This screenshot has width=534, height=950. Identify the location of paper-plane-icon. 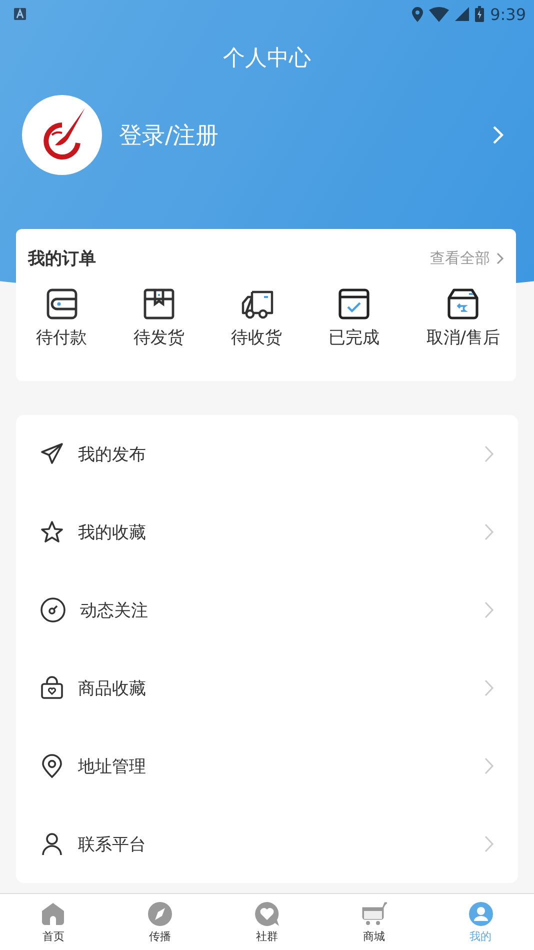
(52, 454).